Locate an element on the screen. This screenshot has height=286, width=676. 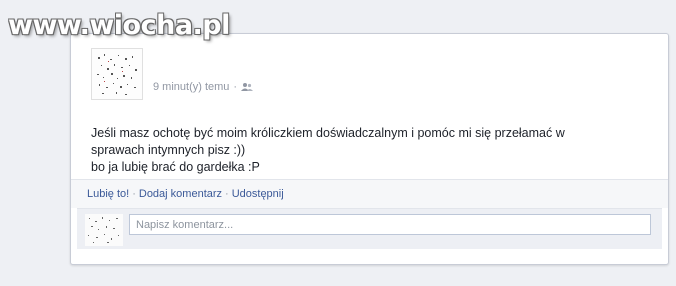
comment-input is located at coordinates (390, 224).